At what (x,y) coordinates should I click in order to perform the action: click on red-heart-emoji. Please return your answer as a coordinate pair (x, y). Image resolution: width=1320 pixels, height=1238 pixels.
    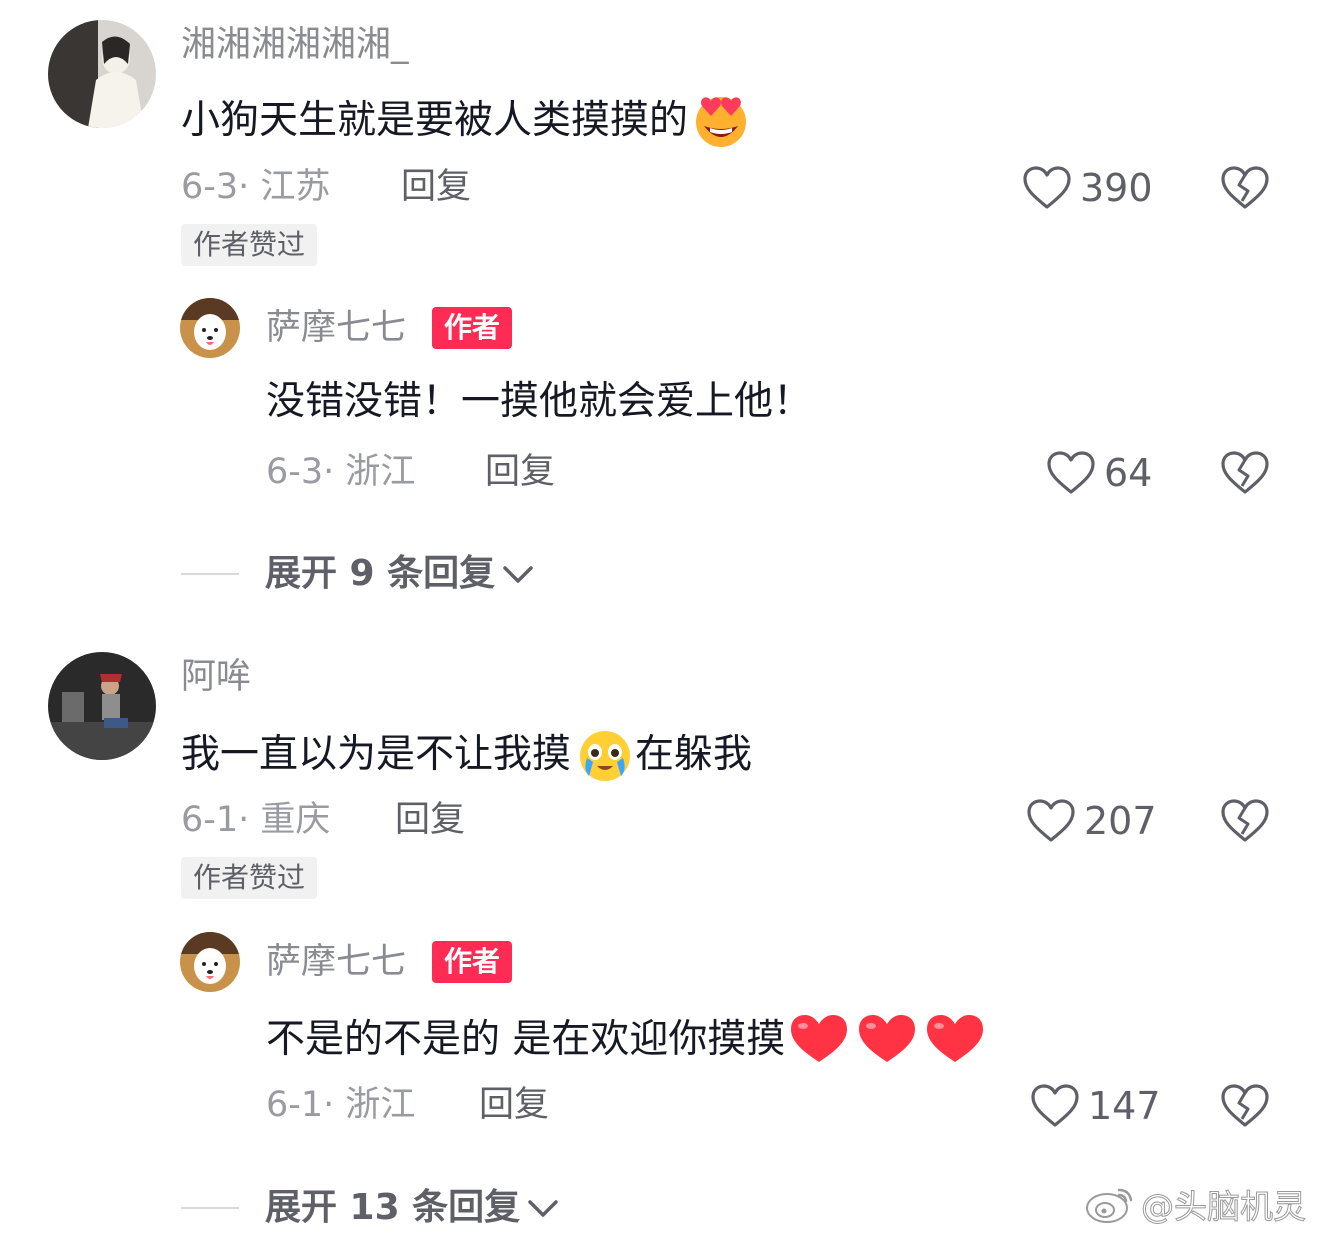
    Looking at the image, I should click on (888, 1039).